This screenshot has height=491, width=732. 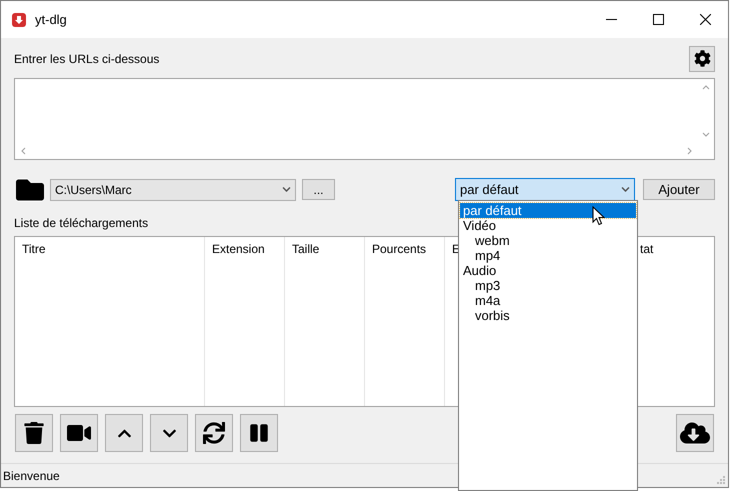 I want to click on download-list-label: Liste de téléchargements, so click(x=81, y=223).